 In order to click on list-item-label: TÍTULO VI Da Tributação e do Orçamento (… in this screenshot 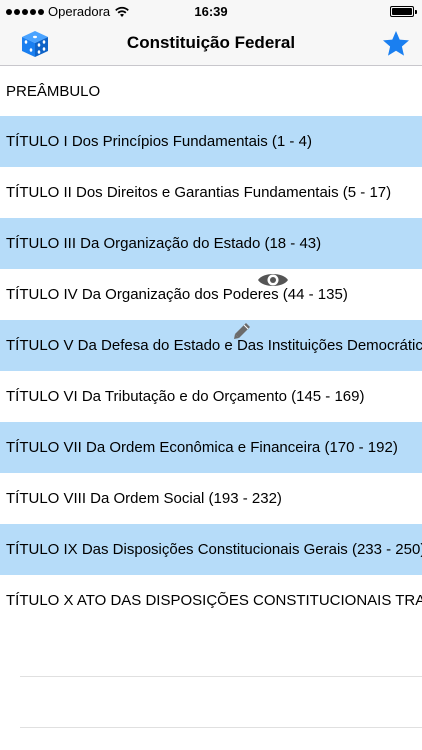, I will do `click(185, 396)`.